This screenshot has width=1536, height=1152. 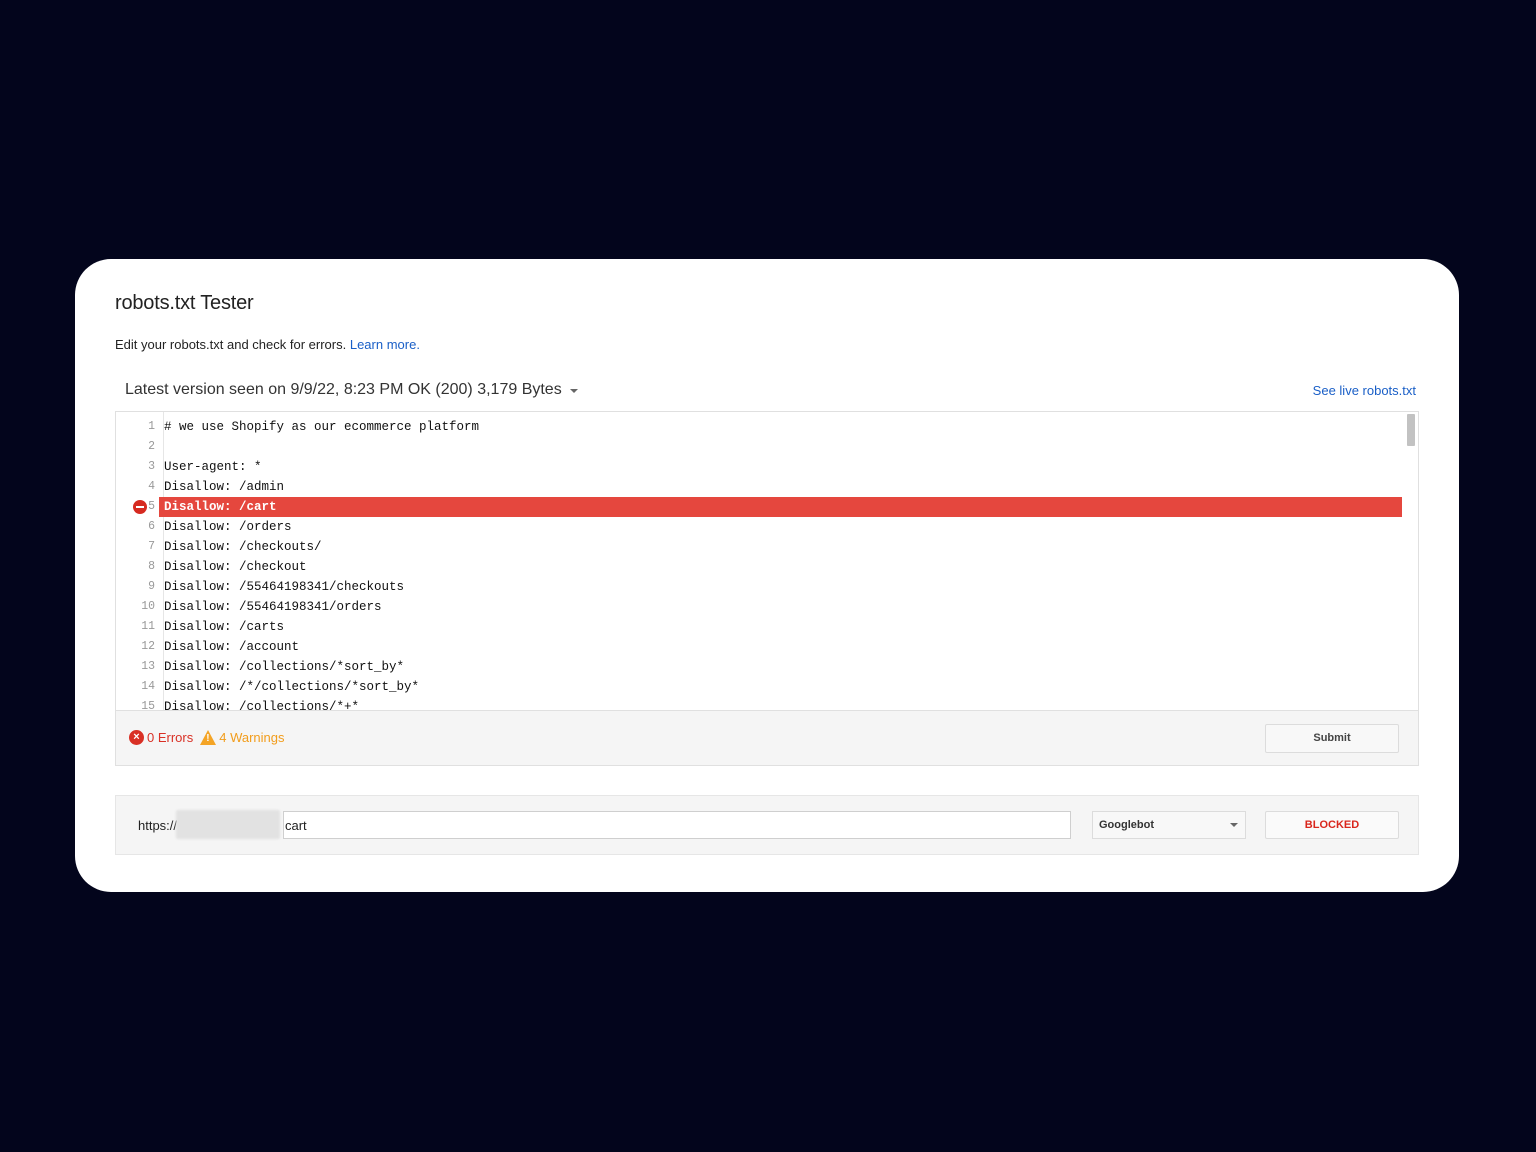 I want to click on line-number: 5, so click(x=151, y=506).